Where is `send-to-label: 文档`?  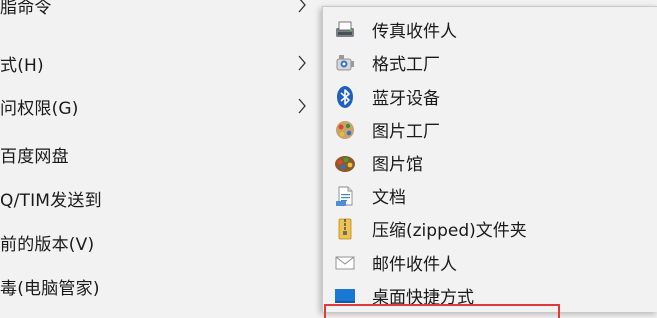
send-to-label: 文档 is located at coordinates (389, 198).